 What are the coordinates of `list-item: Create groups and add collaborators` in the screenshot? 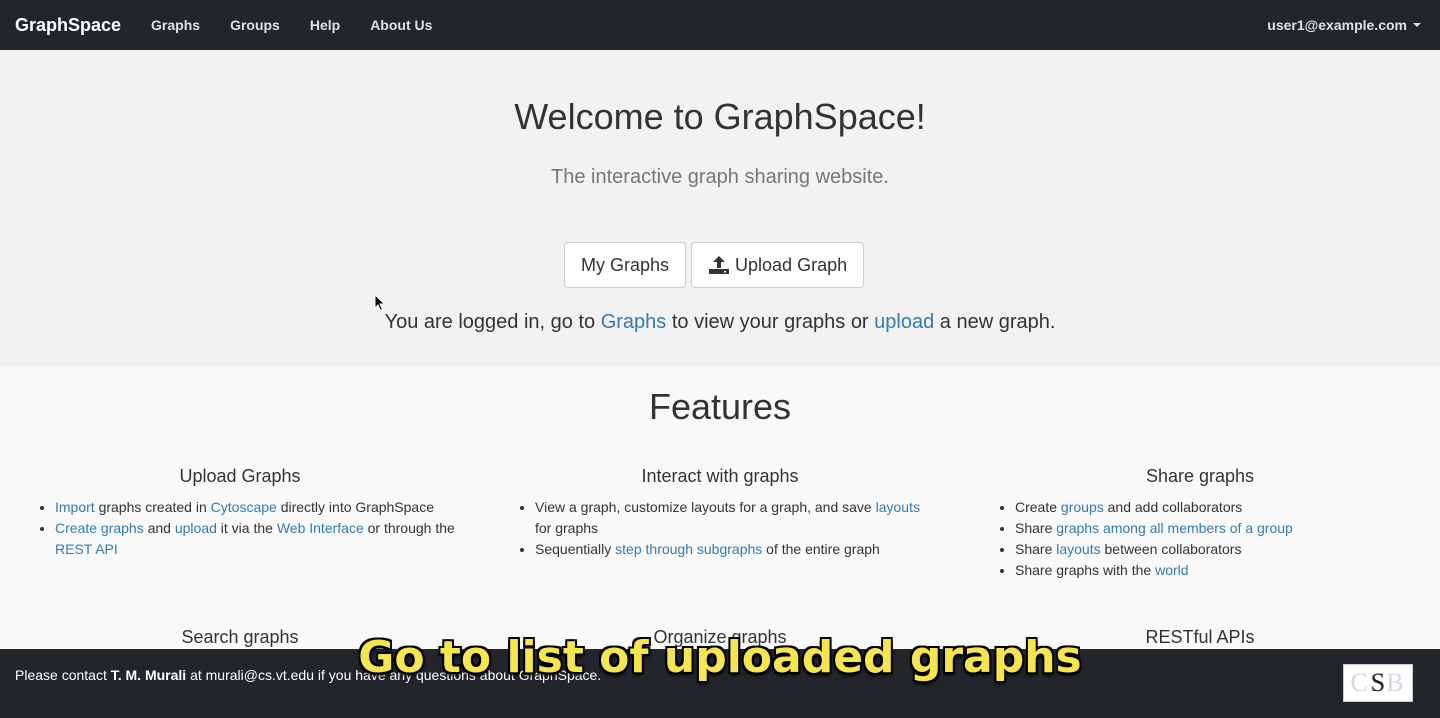 It's located at (1217, 507).